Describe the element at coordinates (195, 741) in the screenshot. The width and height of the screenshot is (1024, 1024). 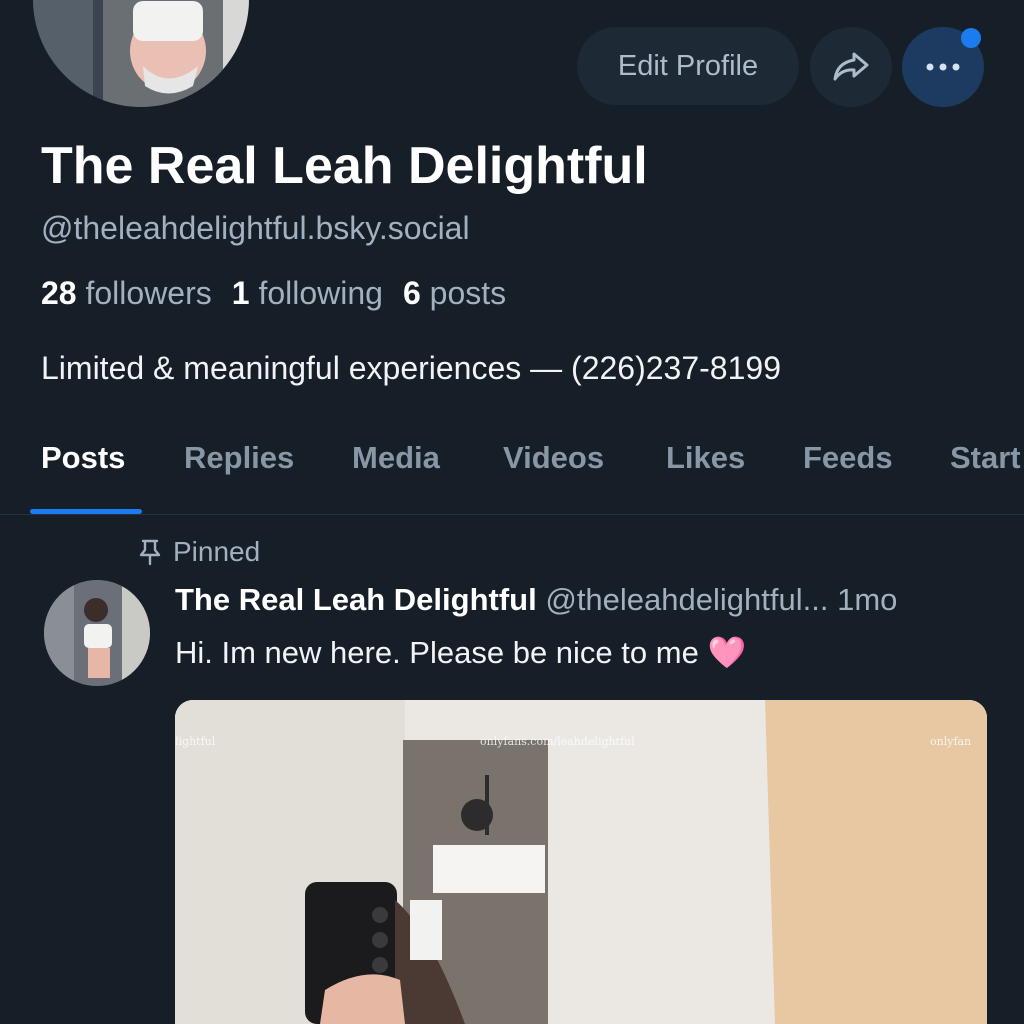
I see `image-watermark: lightful` at that location.